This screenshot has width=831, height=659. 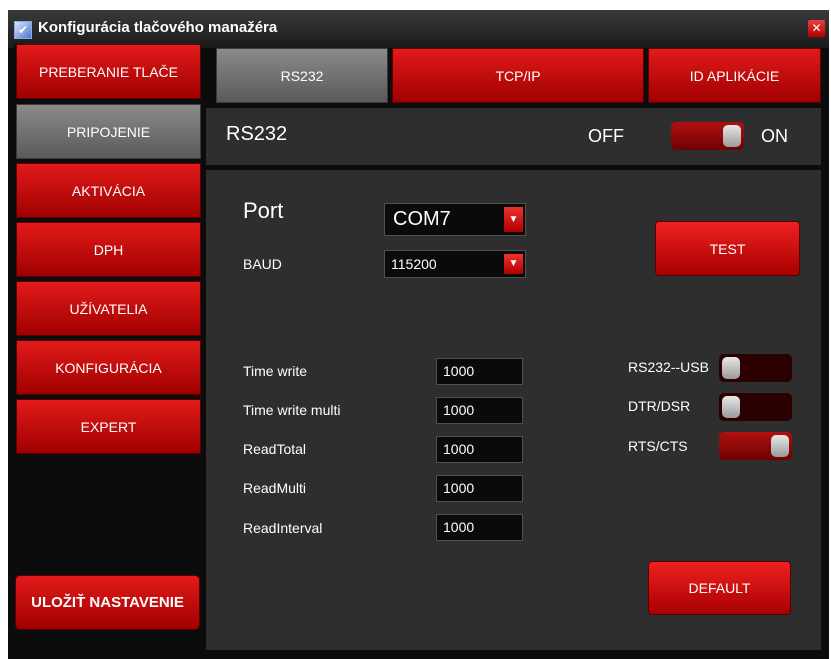 I want to click on time-write-multi-field: 1000, so click(x=479, y=410).